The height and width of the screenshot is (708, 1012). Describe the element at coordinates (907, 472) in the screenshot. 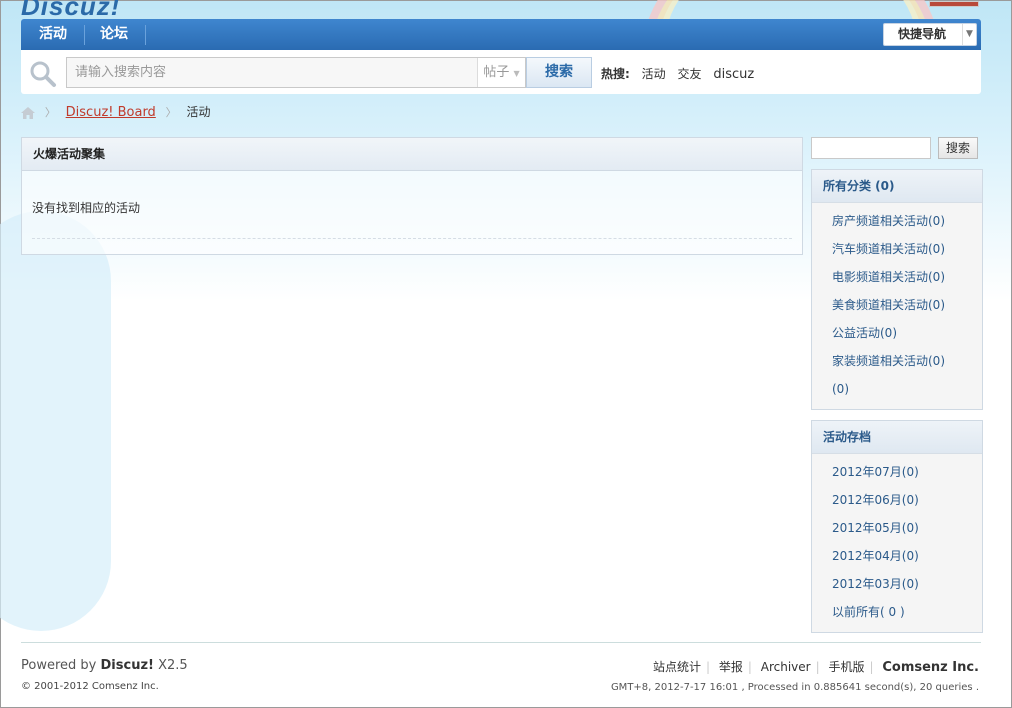

I see `archive-item: 2012年07月(0)` at that location.